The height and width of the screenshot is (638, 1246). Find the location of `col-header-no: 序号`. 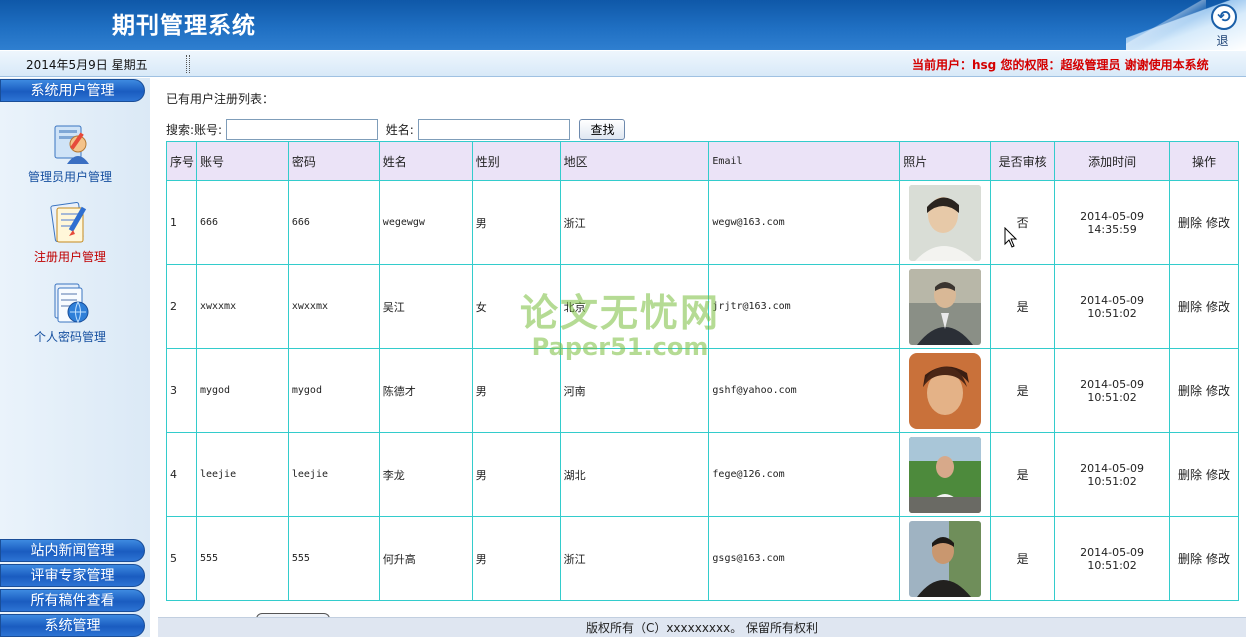

col-header-no: 序号 is located at coordinates (181, 161).